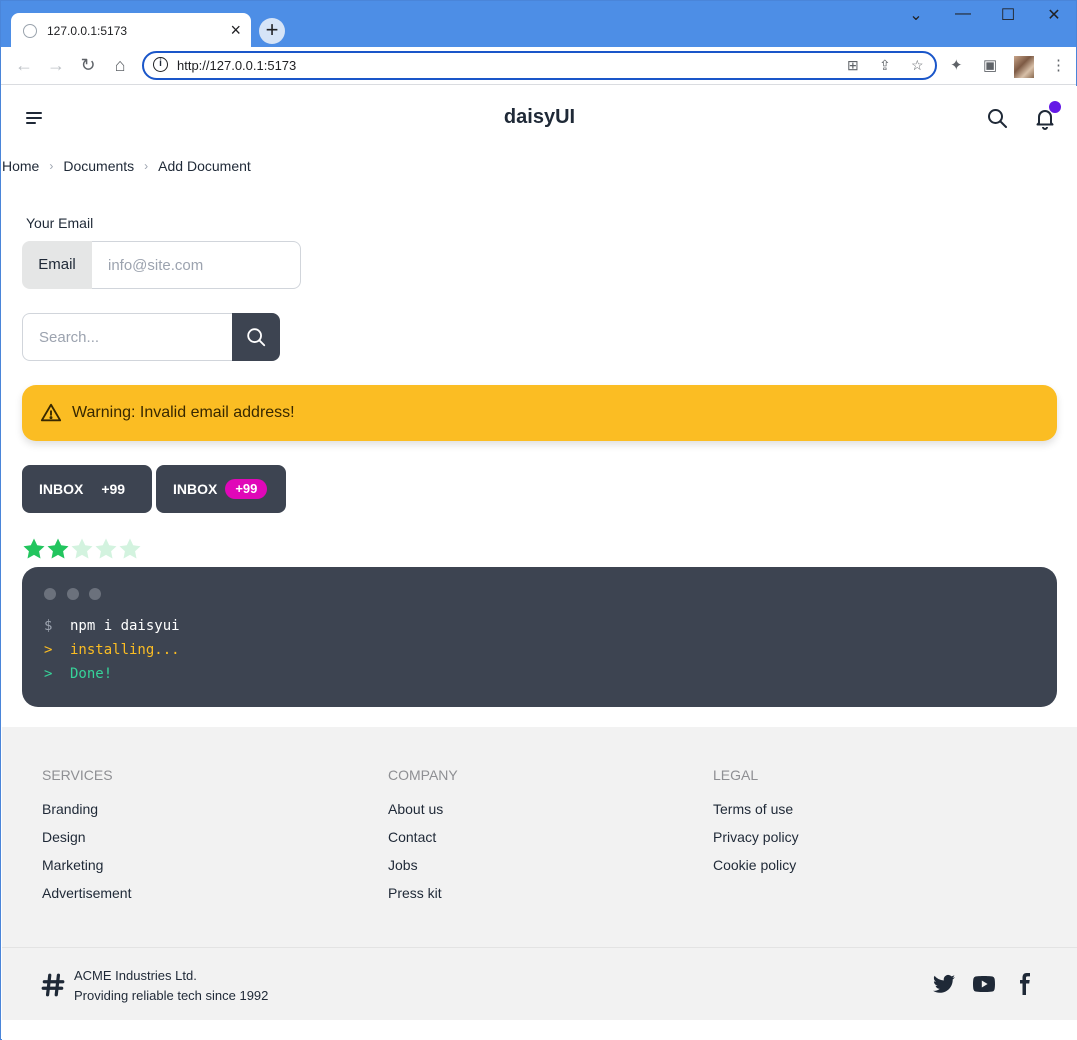 The image size is (1077, 1040). I want to click on footer-link: Cookie policy, so click(756, 871).